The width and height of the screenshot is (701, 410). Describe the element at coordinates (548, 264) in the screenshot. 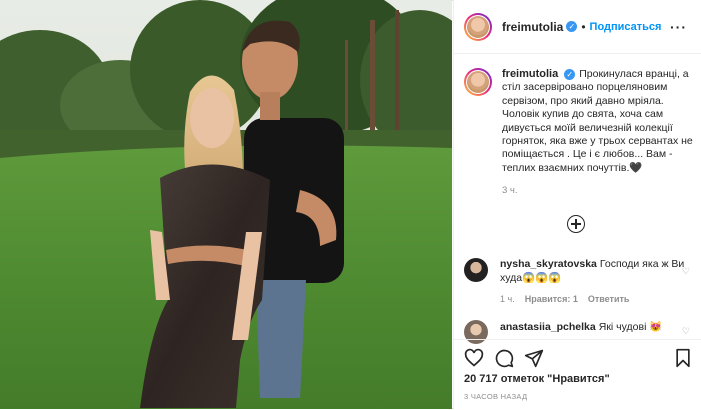

I see `comment-username: nysha_skyratovska` at that location.